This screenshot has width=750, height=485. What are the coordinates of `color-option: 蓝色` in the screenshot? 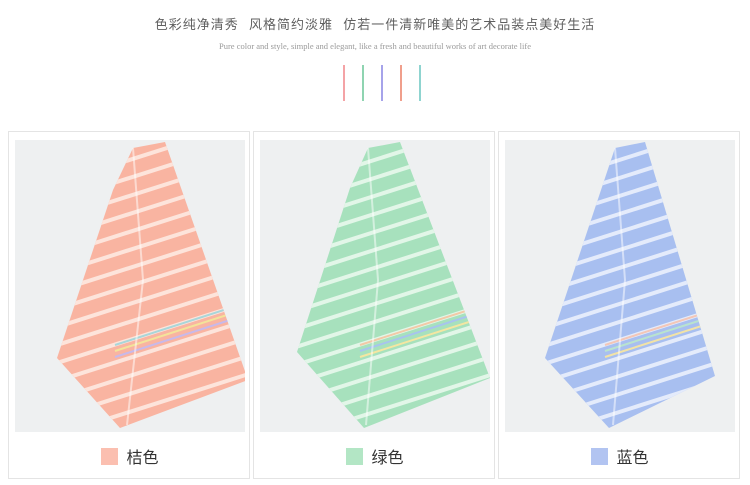 It's located at (620, 456).